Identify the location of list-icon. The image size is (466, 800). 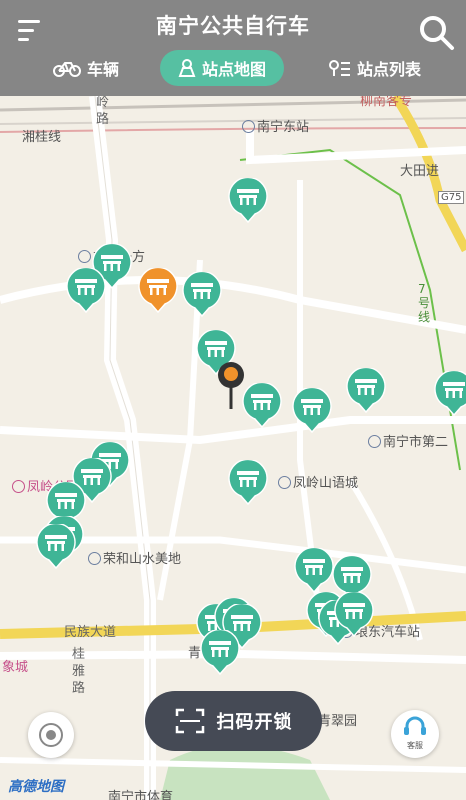
(339, 68).